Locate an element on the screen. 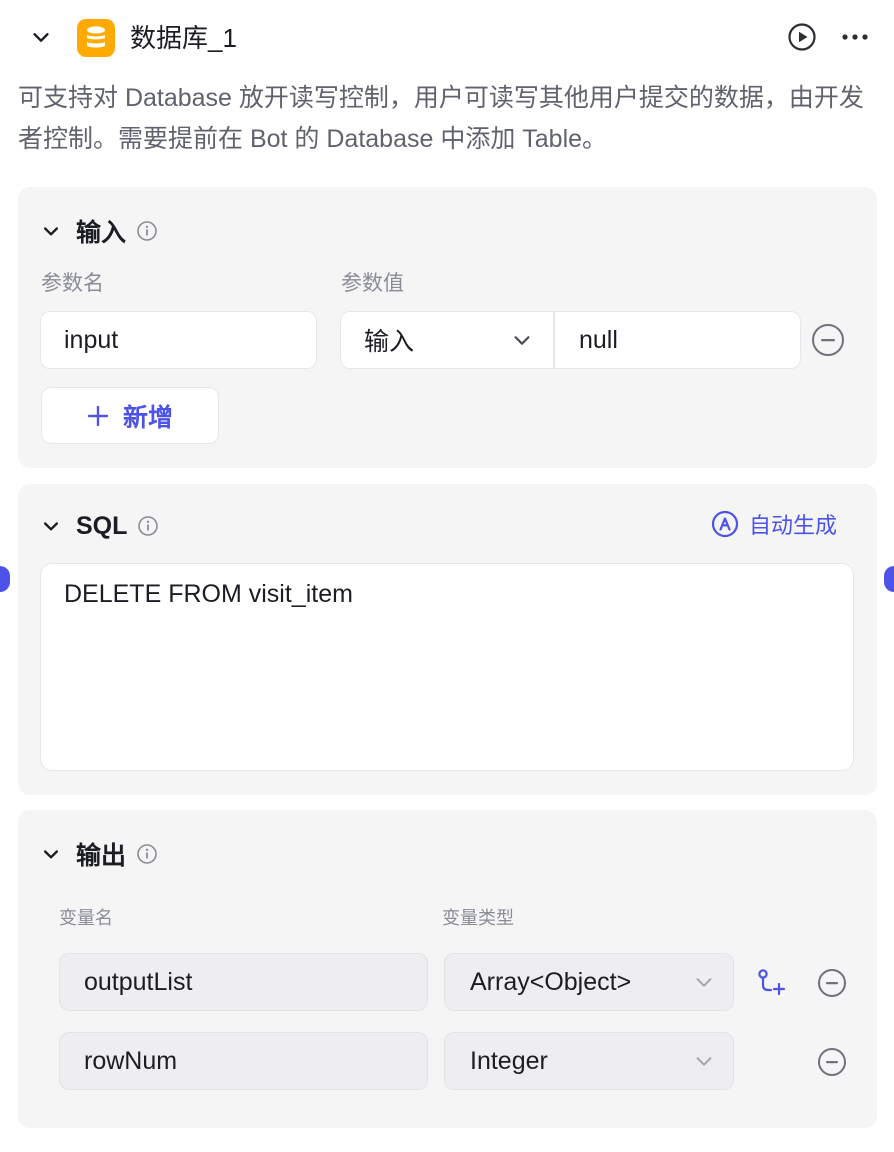 Image resolution: width=894 pixels, height=1152 pixels. auto-generate-label: 自动生成 is located at coordinates (793, 525).